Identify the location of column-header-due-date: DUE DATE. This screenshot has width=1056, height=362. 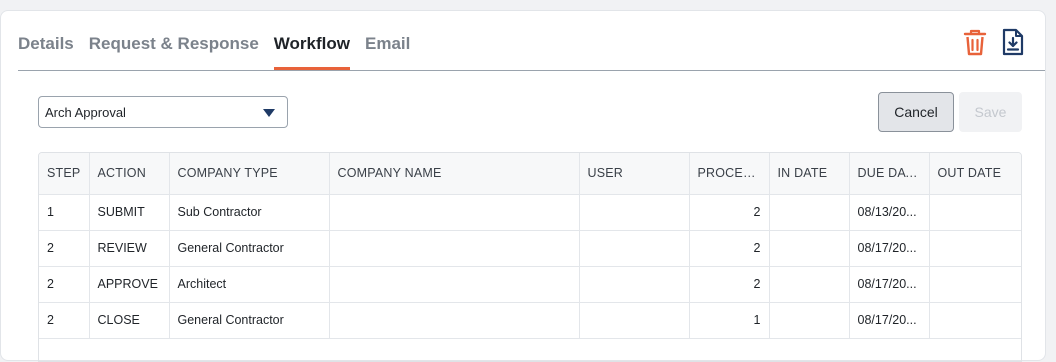
(889, 174).